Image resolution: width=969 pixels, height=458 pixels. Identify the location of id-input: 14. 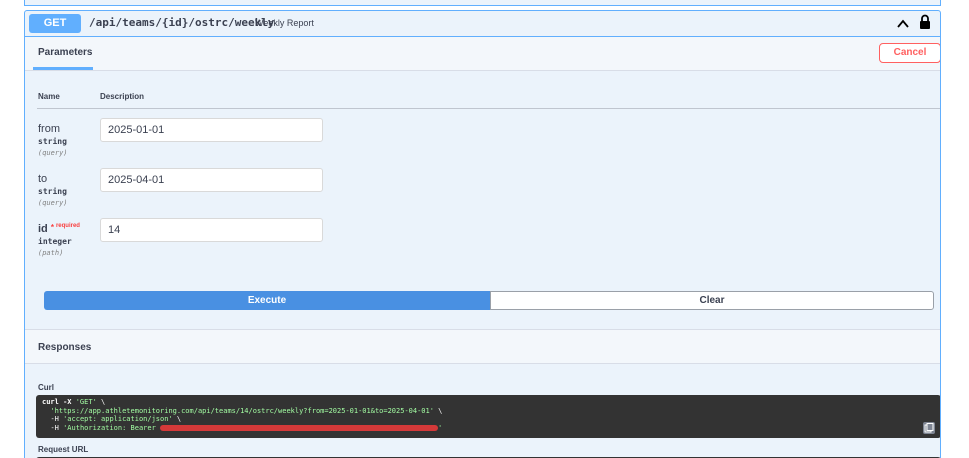
(211, 230).